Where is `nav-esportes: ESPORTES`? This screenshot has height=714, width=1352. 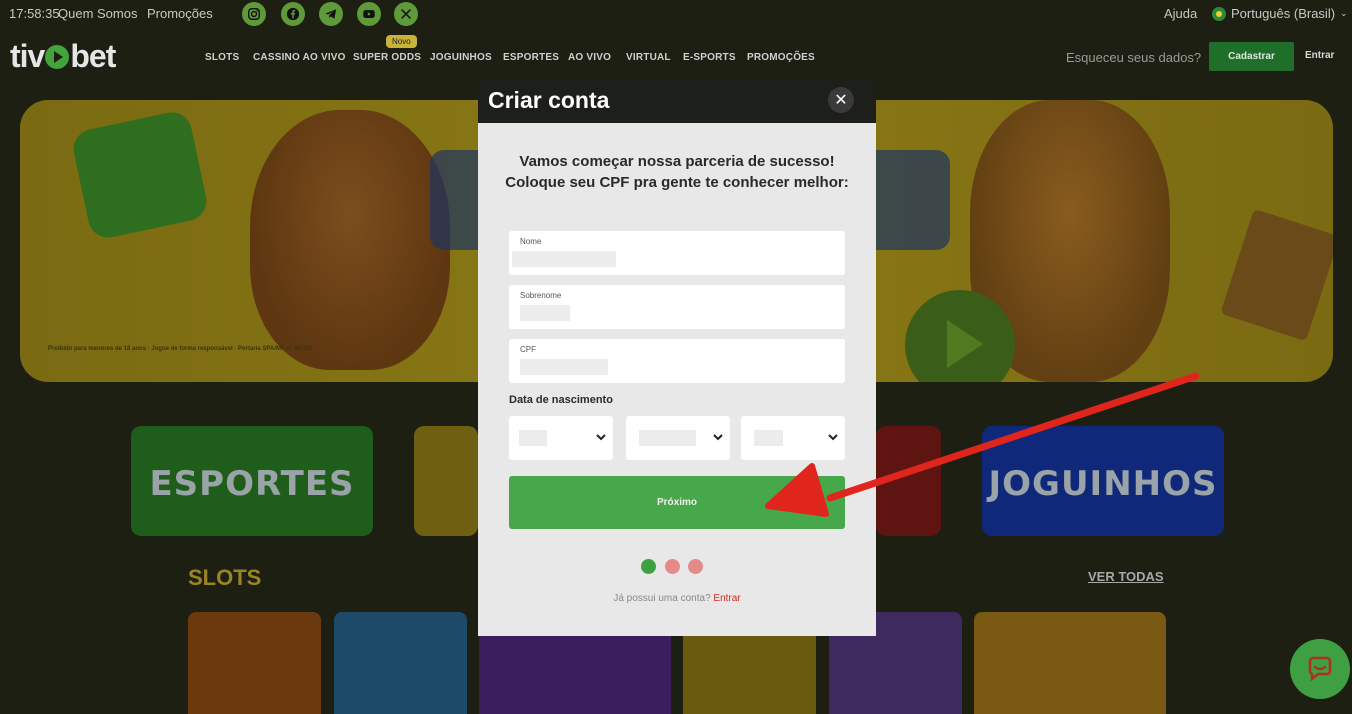 nav-esportes: ESPORTES is located at coordinates (531, 57).